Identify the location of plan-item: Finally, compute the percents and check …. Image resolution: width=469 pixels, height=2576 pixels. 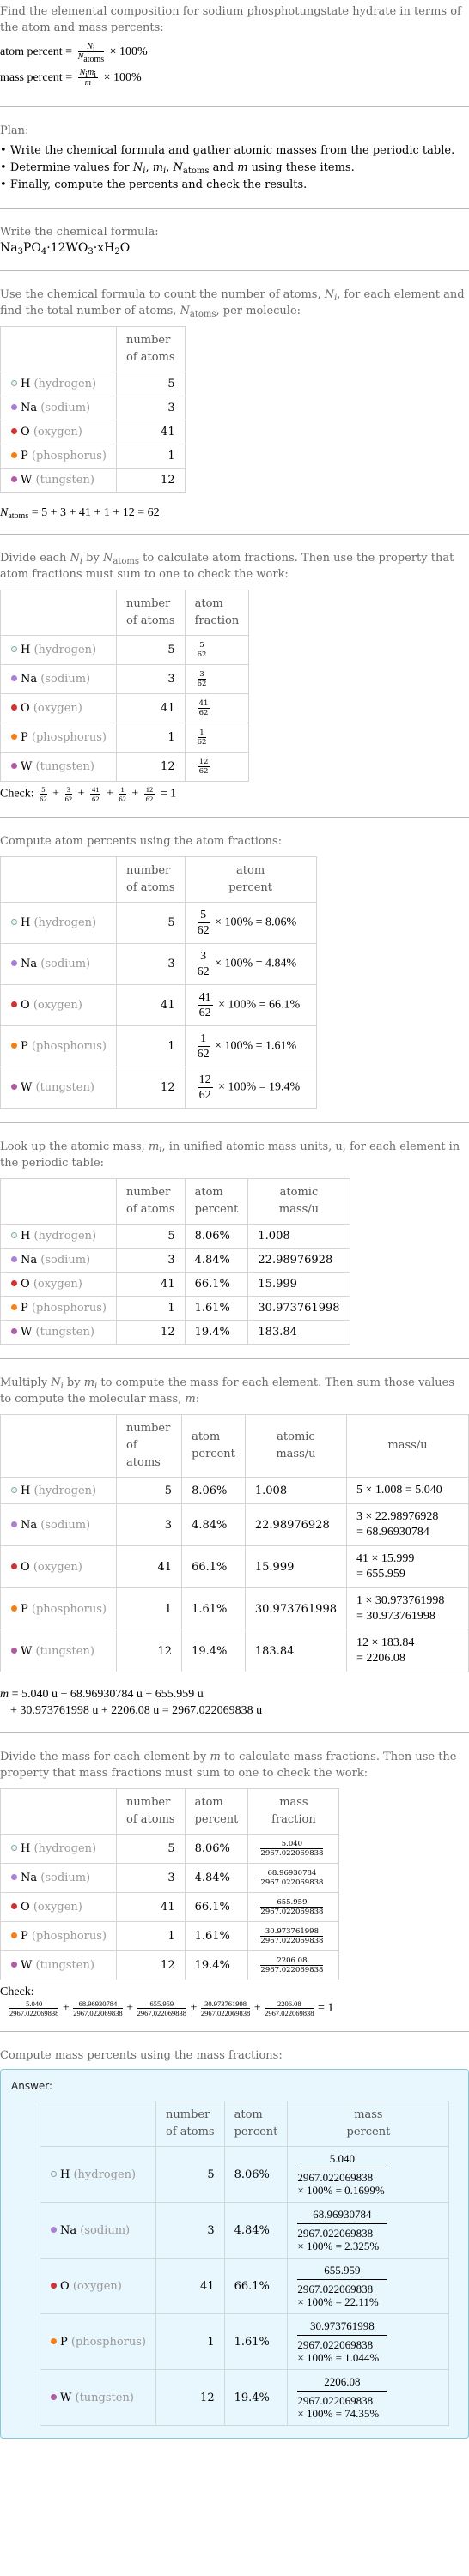
(234, 185).